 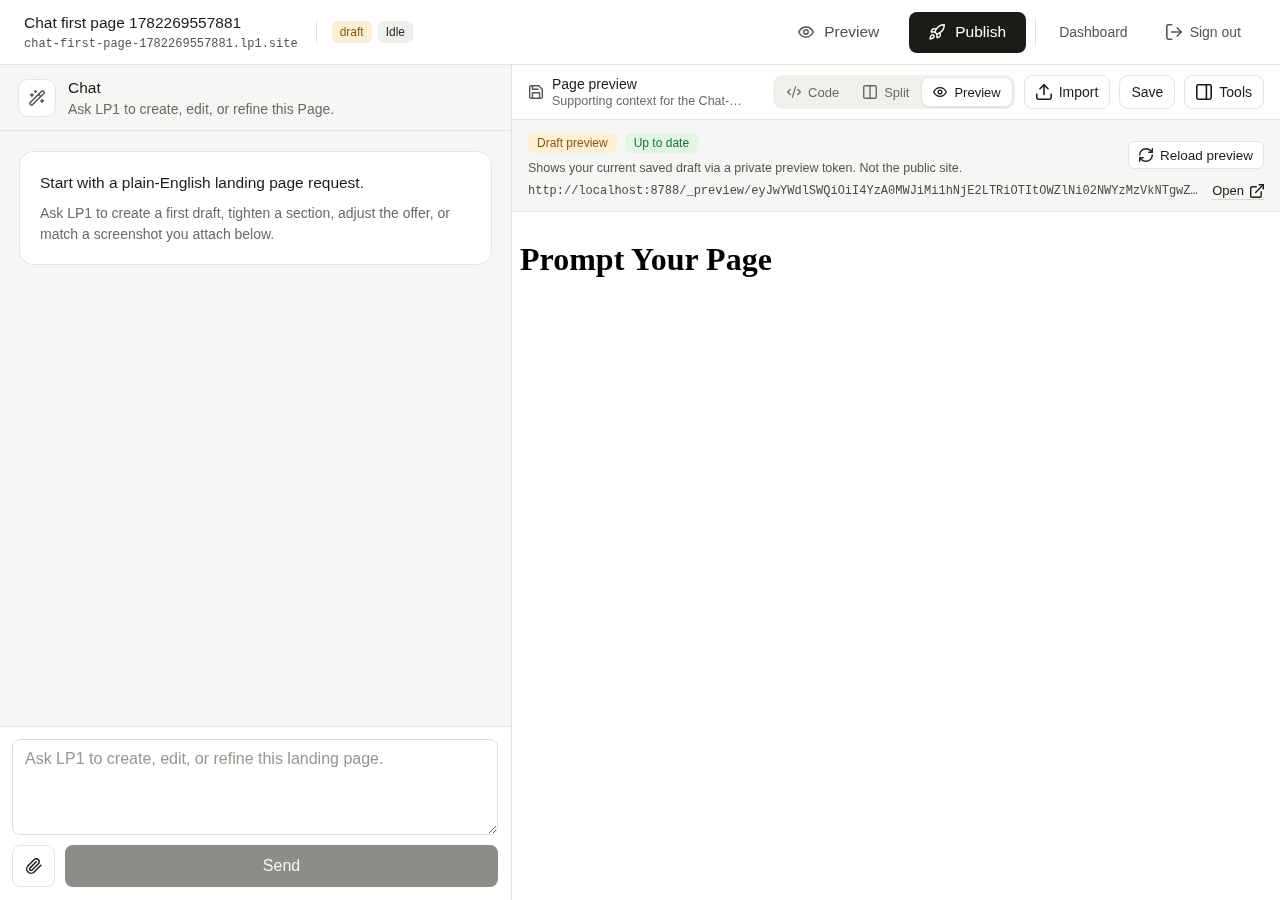 I want to click on preview-button: Preview, so click(x=839, y=32).